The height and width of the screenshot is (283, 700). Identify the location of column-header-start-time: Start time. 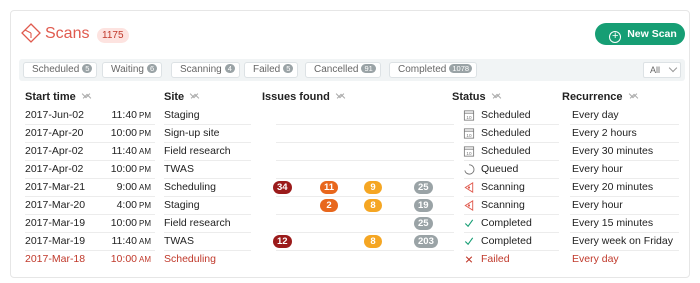
(58, 96).